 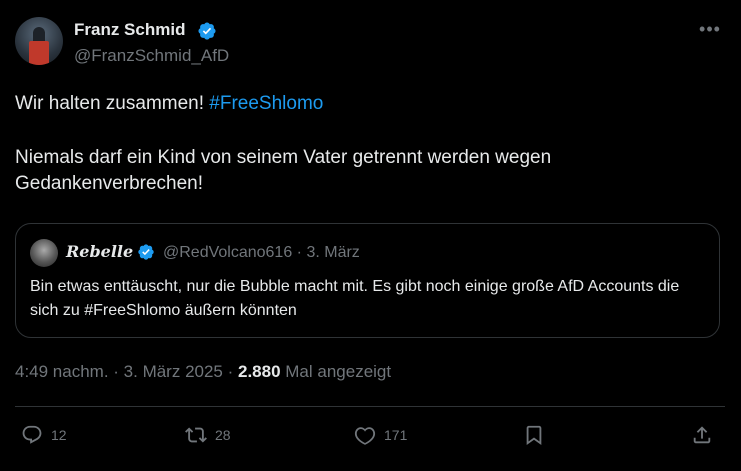 What do you see at coordinates (39, 53) in the screenshot?
I see `avatar-podium-shape` at bounding box center [39, 53].